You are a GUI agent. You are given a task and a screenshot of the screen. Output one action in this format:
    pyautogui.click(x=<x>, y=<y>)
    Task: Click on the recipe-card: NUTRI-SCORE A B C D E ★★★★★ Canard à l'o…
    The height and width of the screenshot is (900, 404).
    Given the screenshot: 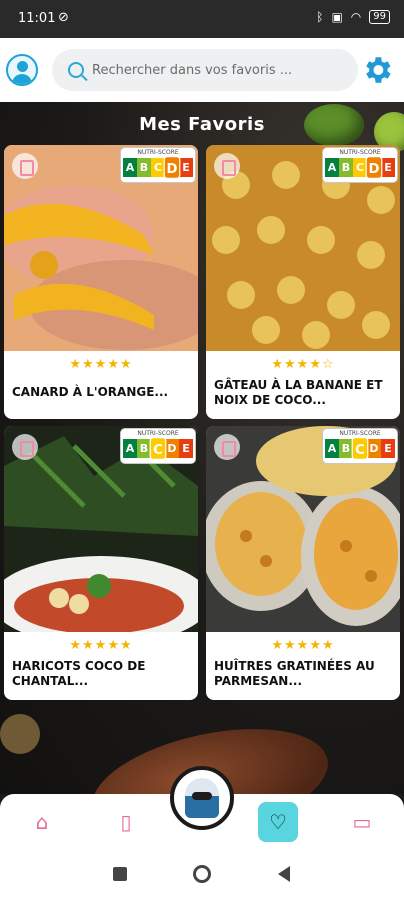 What is the action you would take?
    pyautogui.click(x=101, y=282)
    